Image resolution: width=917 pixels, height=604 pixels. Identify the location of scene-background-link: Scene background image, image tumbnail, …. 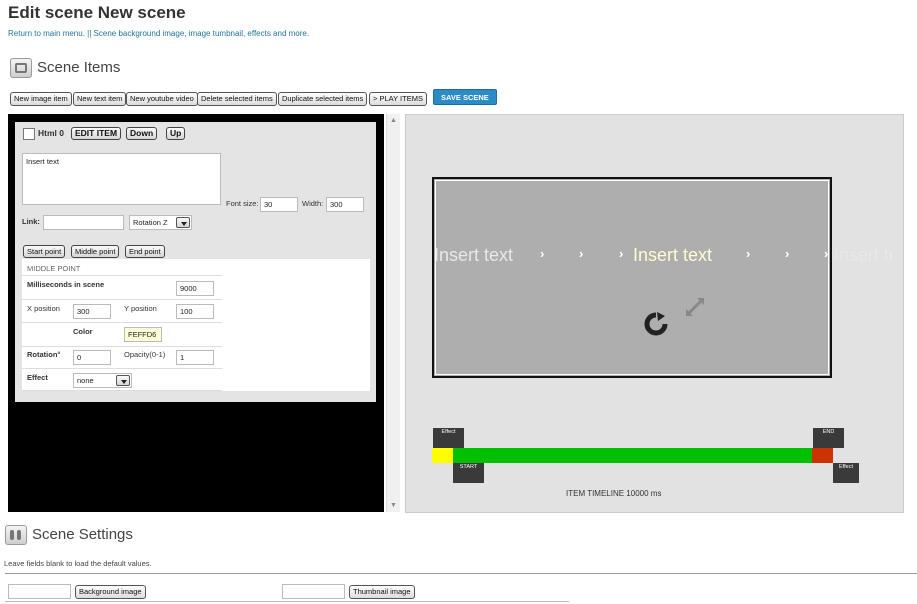
(202, 33).